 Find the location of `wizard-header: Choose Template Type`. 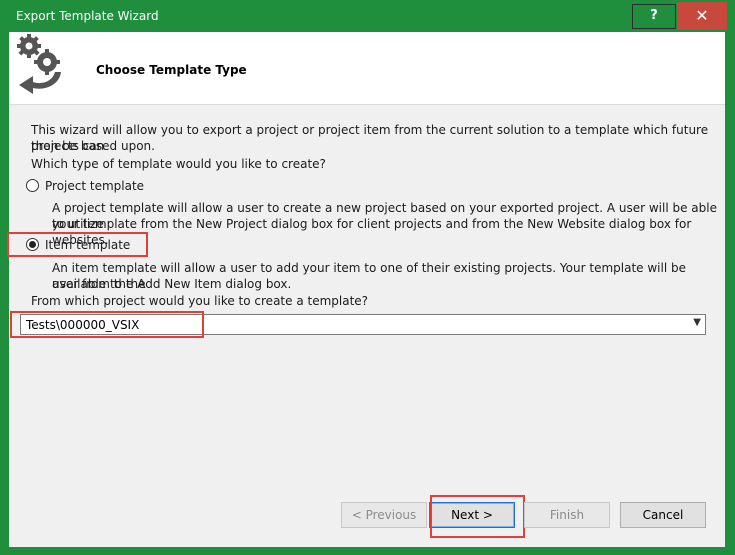

wizard-header: Choose Template Type is located at coordinates (367, 68).